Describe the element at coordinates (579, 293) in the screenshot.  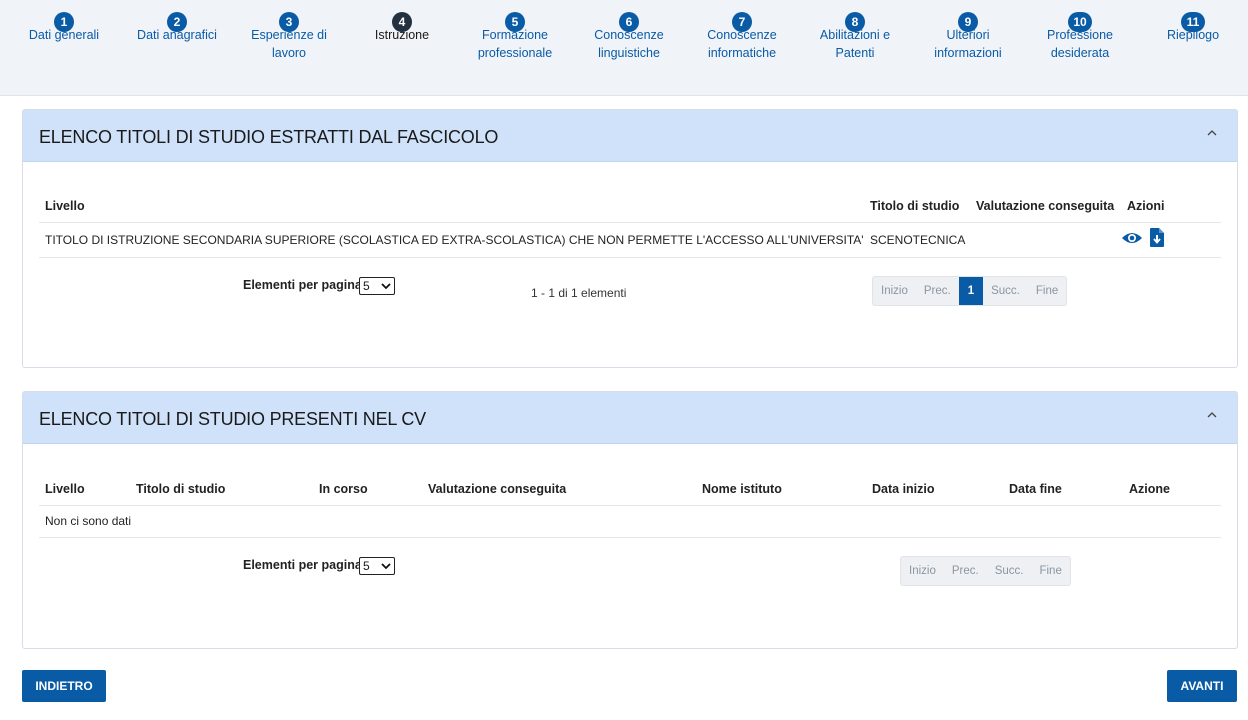
I see `range-text: 1 - 1 di 1 elementi` at that location.